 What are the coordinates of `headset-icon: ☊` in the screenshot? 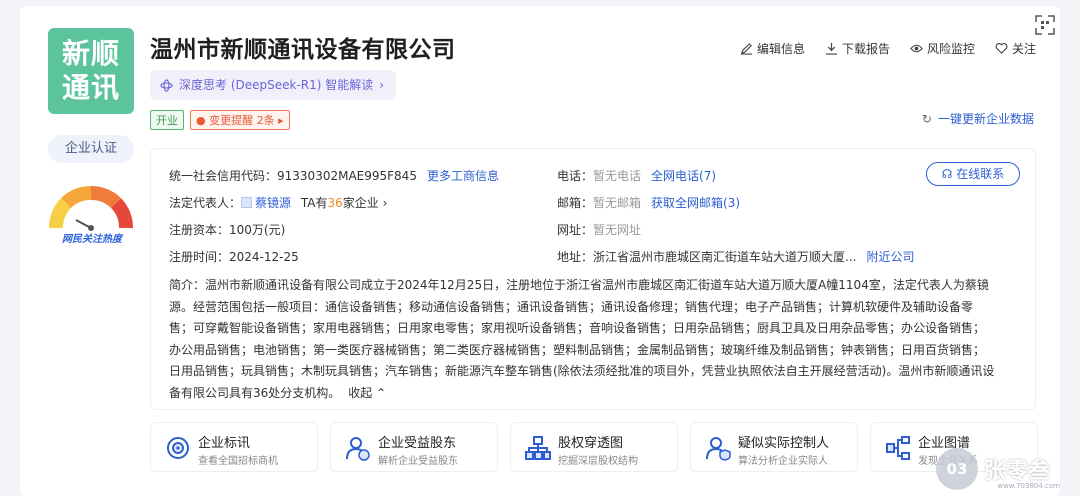 It's located at (947, 174).